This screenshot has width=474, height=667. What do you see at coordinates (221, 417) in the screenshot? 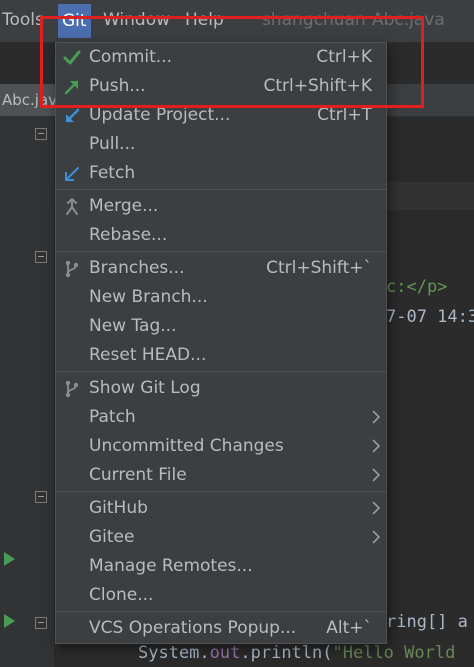
I see `menu-item-patch: Patch` at bounding box center [221, 417].